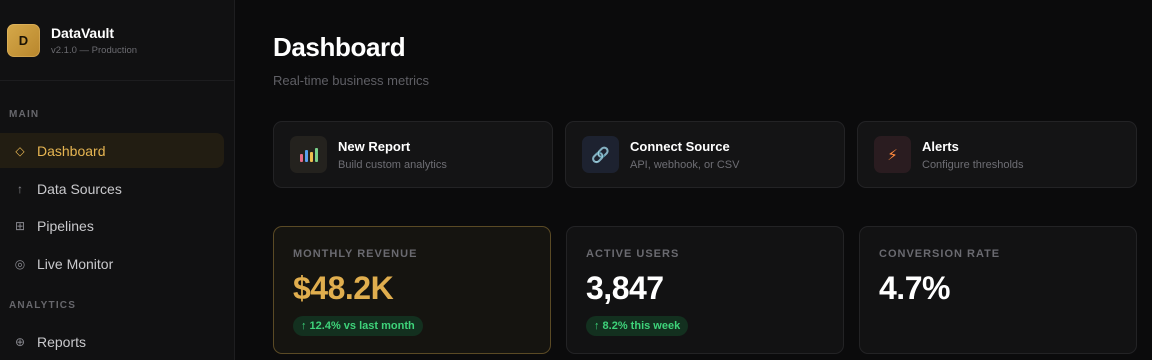 This screenshot has width=1152, height=360. I want to click on sidebar-item-live-monitor: ◎ Live Monitor, so click(112, 263).